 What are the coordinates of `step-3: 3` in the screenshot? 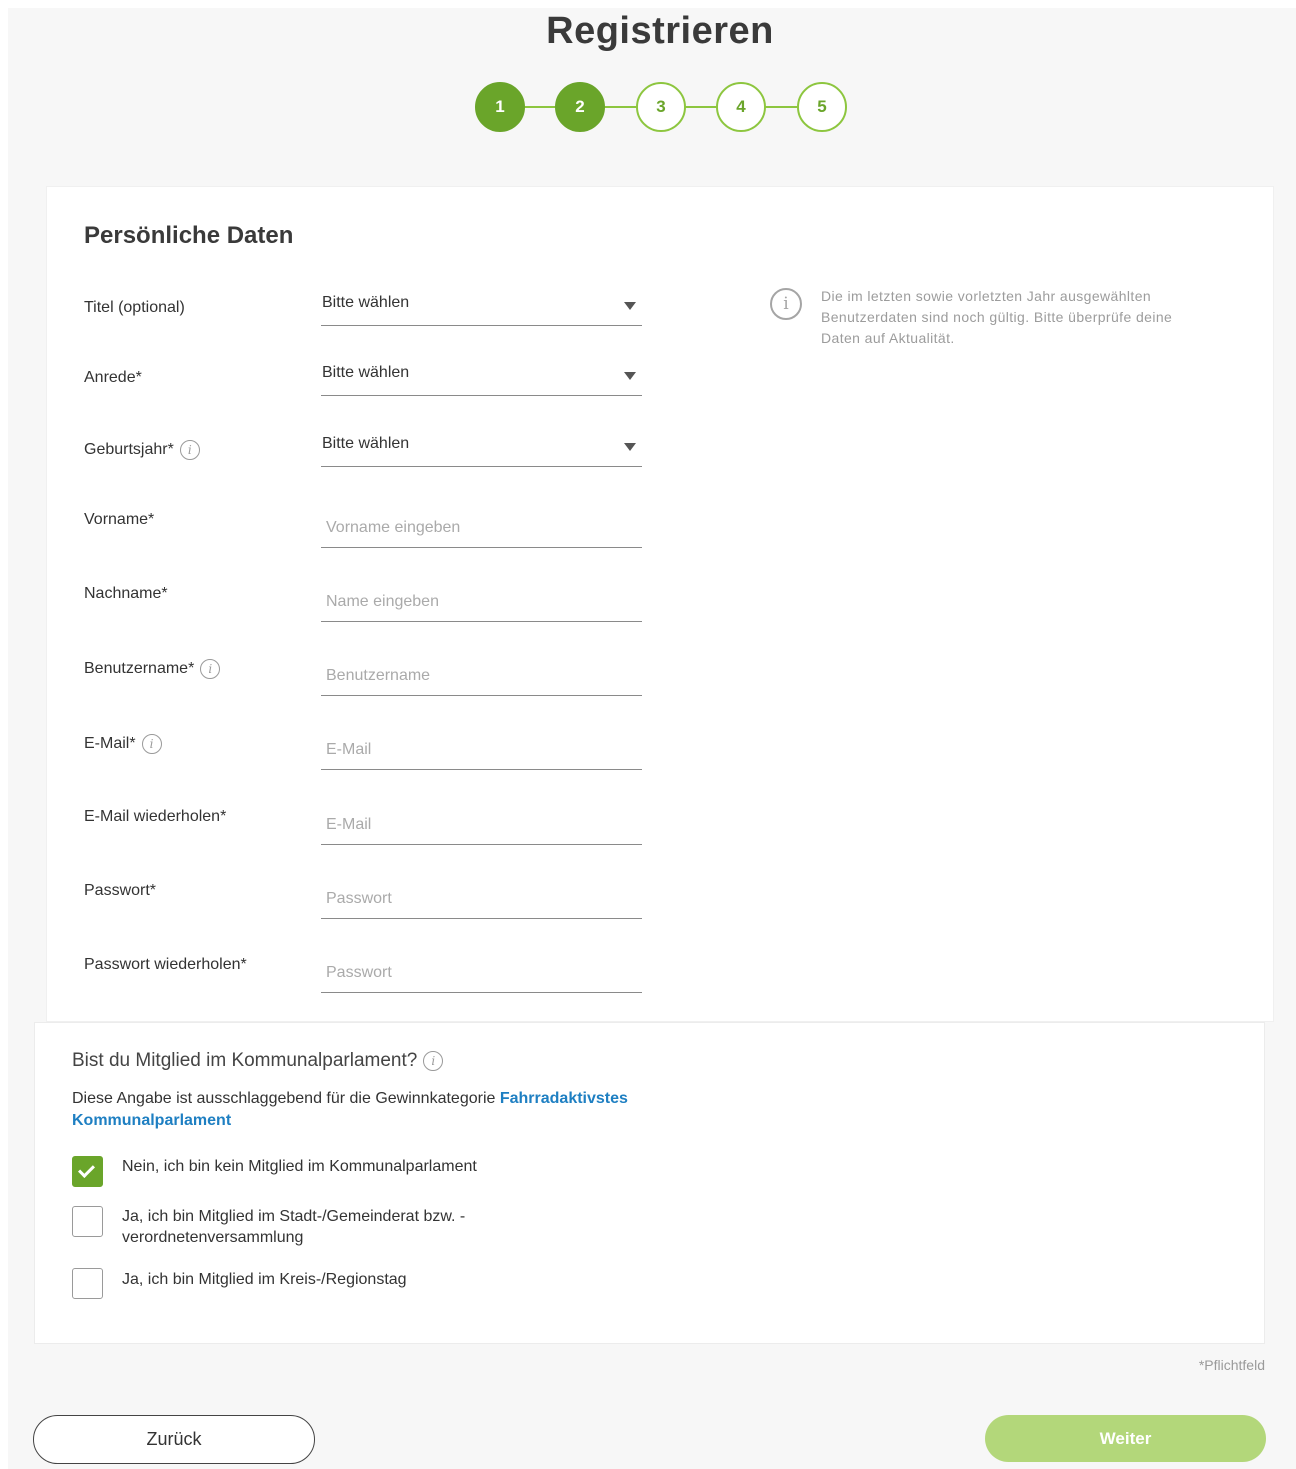 It's located at (661, 107).